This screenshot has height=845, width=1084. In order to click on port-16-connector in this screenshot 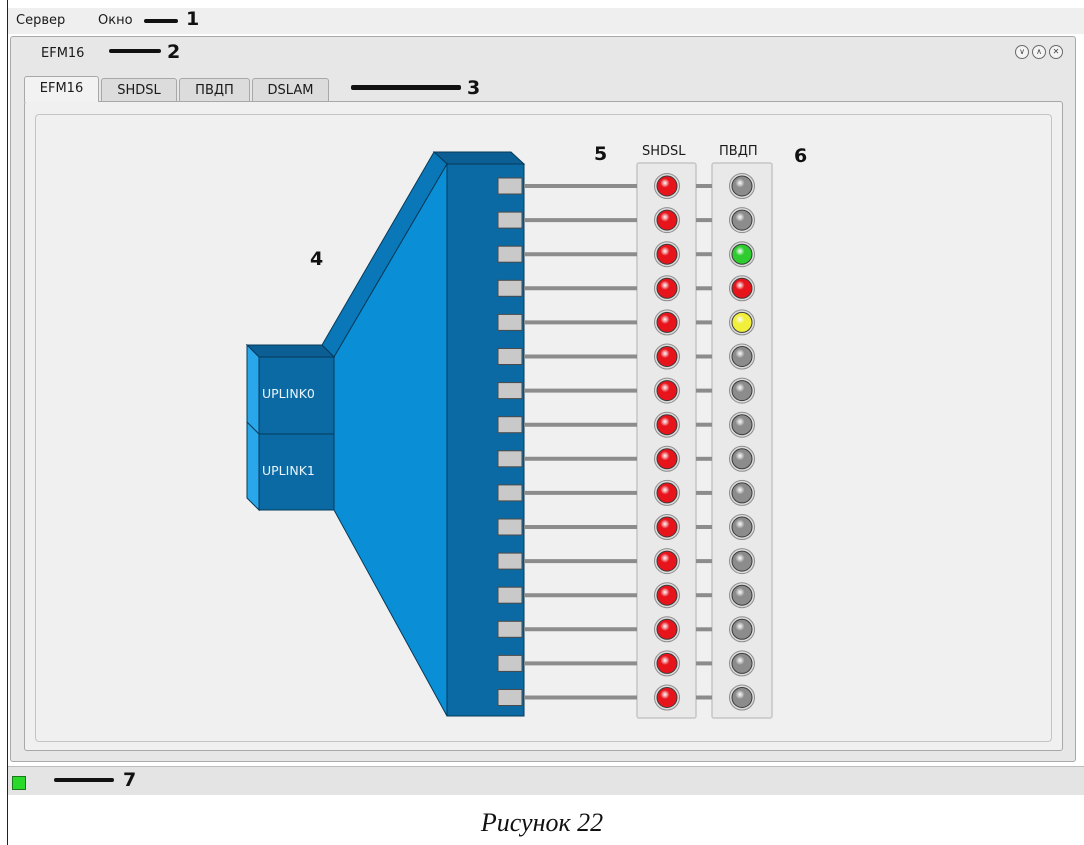, I will do `click(510, 697)`.